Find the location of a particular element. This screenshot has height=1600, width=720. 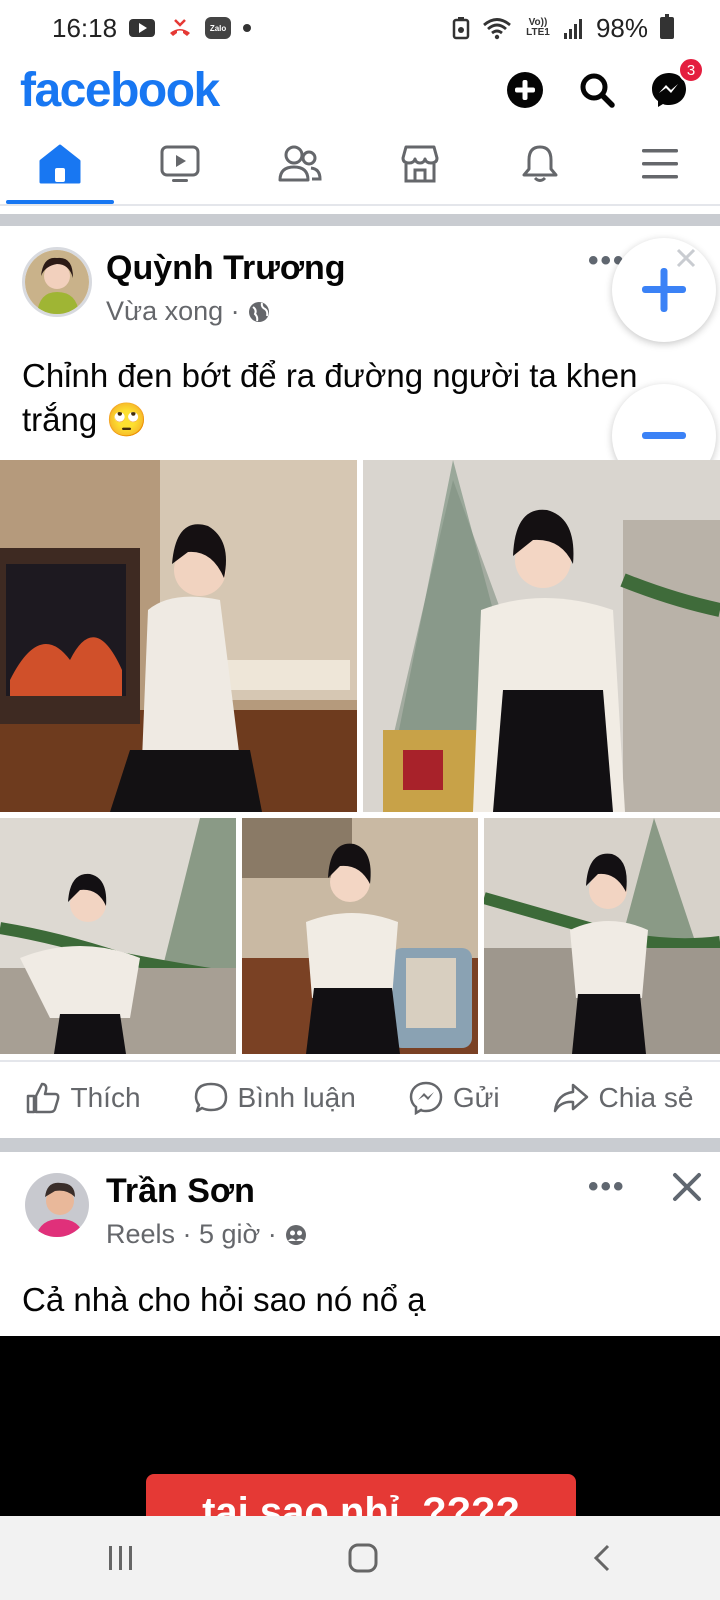

comment-label: Bình luận is located at coordinates (296, 1097).